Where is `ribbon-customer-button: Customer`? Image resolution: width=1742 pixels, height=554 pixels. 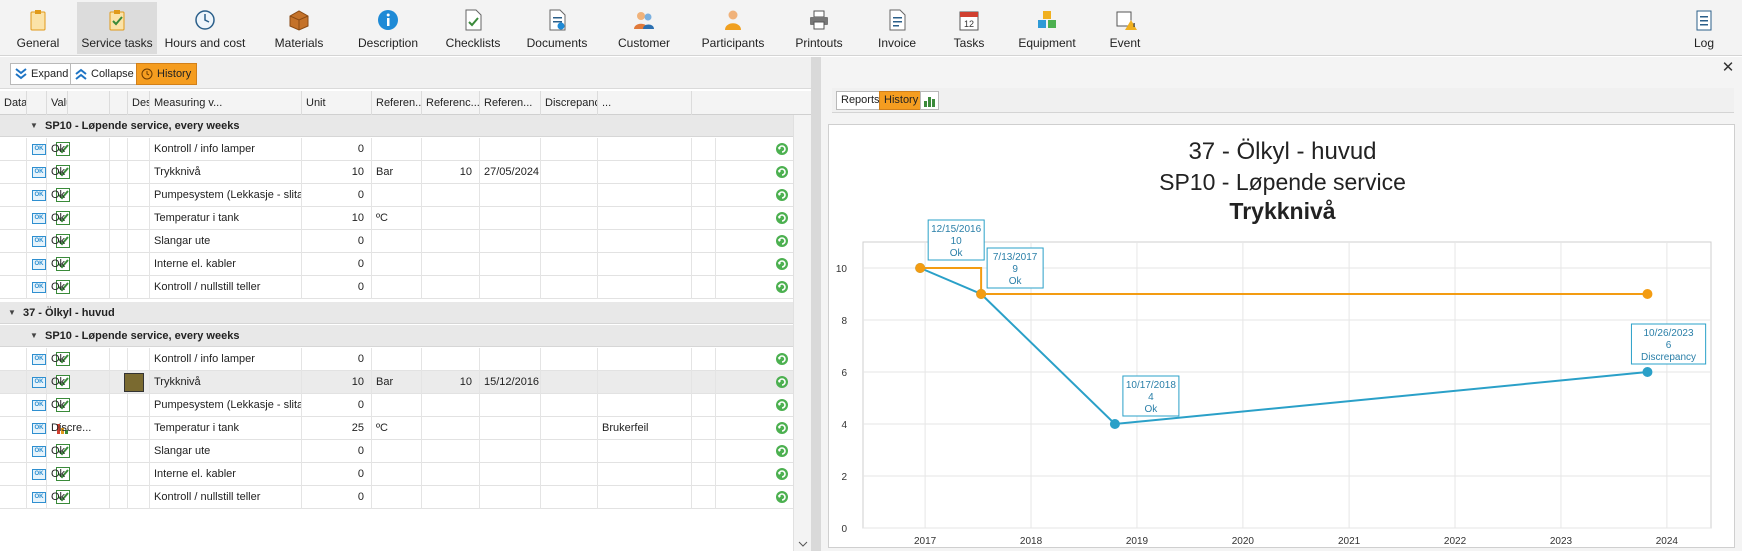 ribbon-customer-button: Customer is located at coordinates (644, 28).